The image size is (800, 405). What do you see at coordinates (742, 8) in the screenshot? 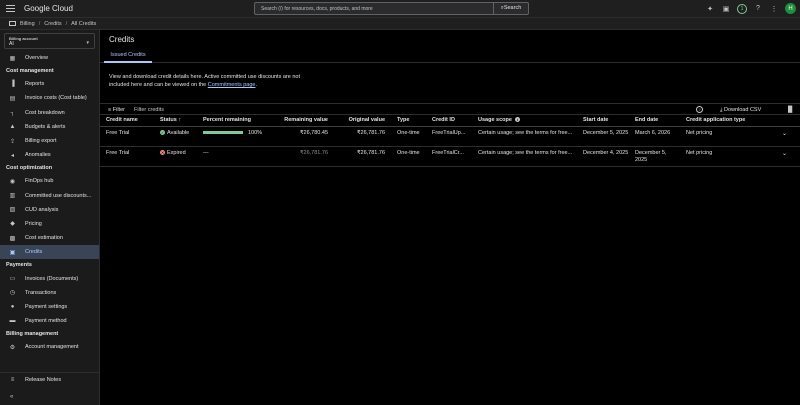
I see `notifications-badge: 1` at bounding box center [742, 8].